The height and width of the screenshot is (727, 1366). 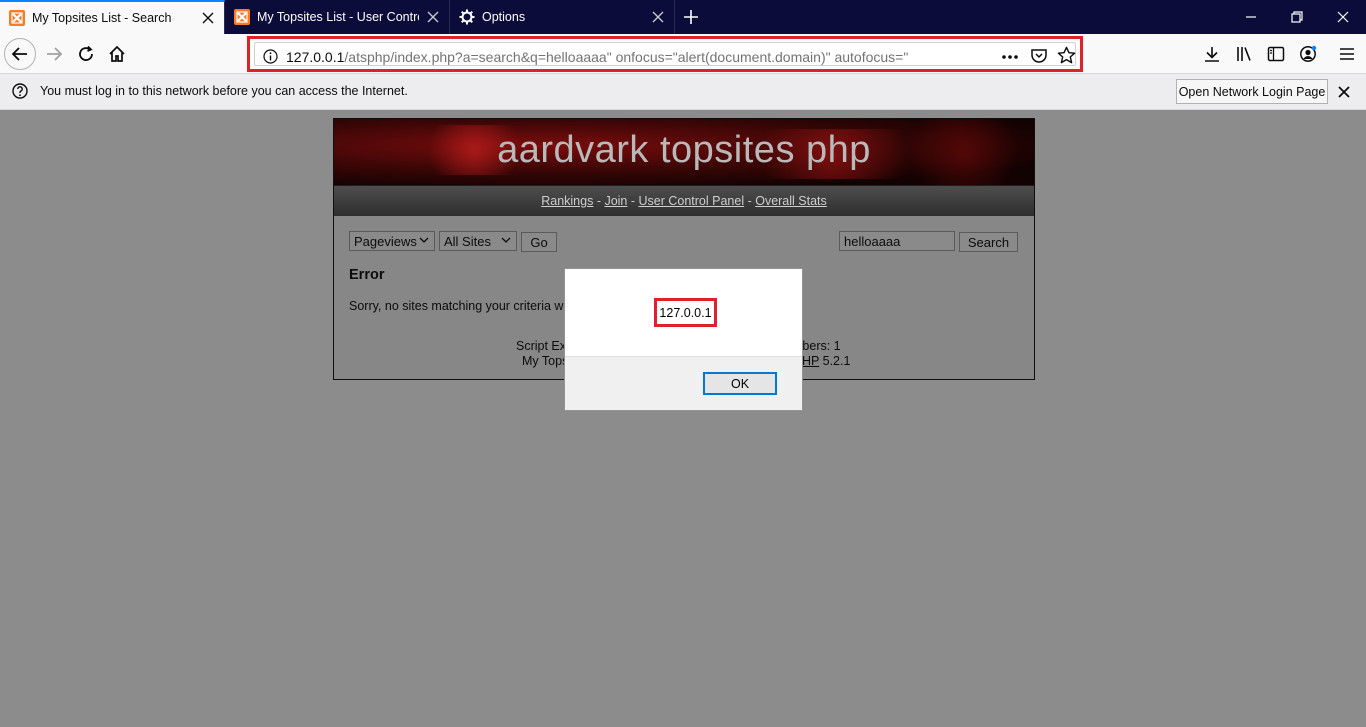 What do you see at coordinates (367, 275) in the screenshot?
I see `error-heading: Error` at bounding box center [367, 275].